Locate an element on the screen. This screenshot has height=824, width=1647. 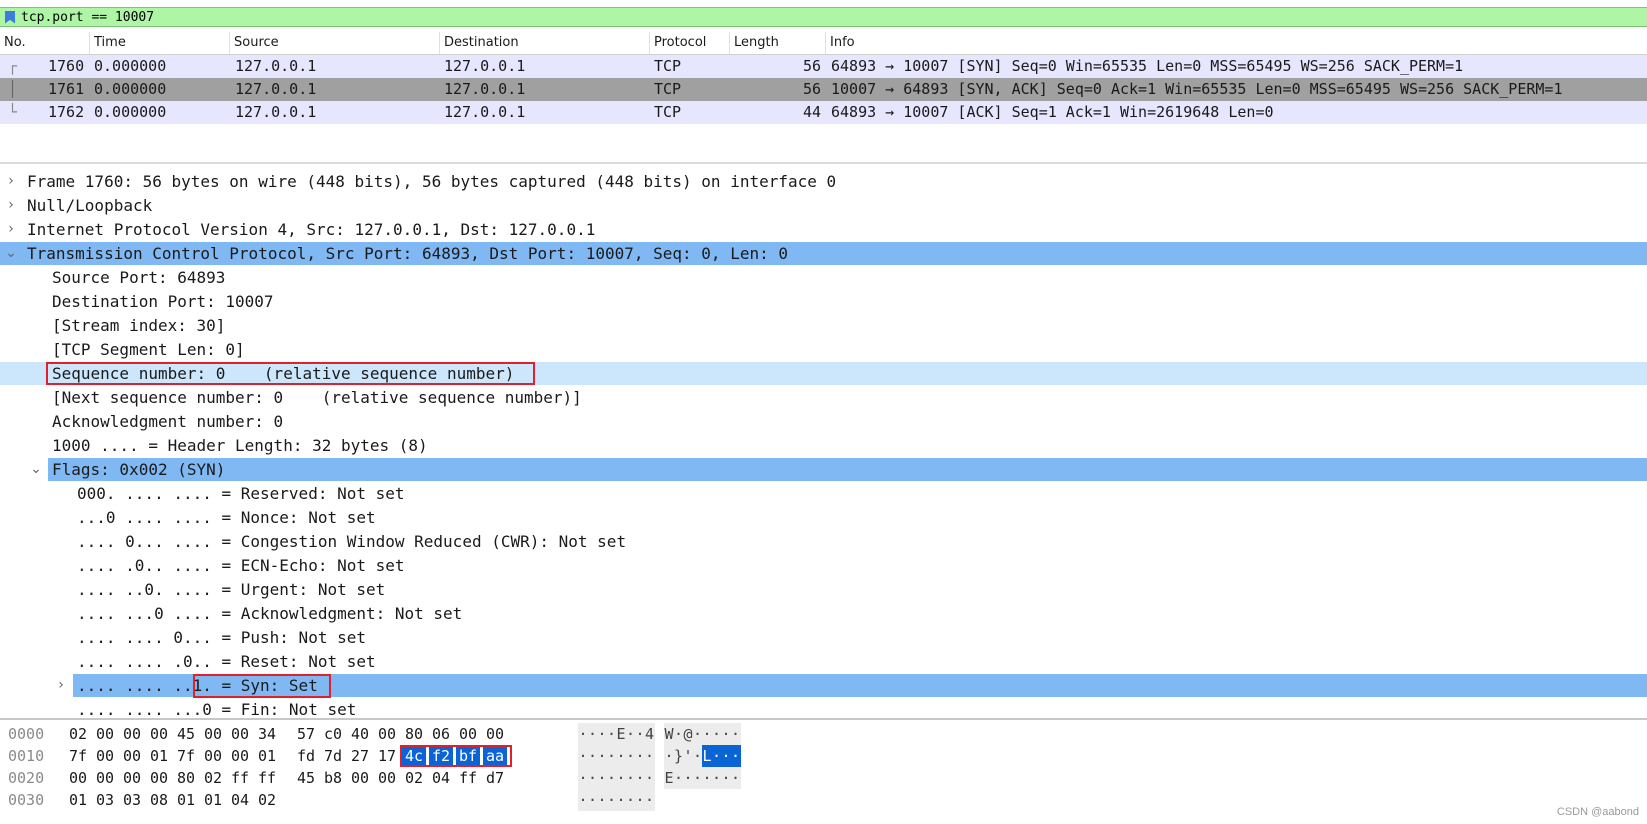
hex-byte: bf is located at coordinates (468, 756).